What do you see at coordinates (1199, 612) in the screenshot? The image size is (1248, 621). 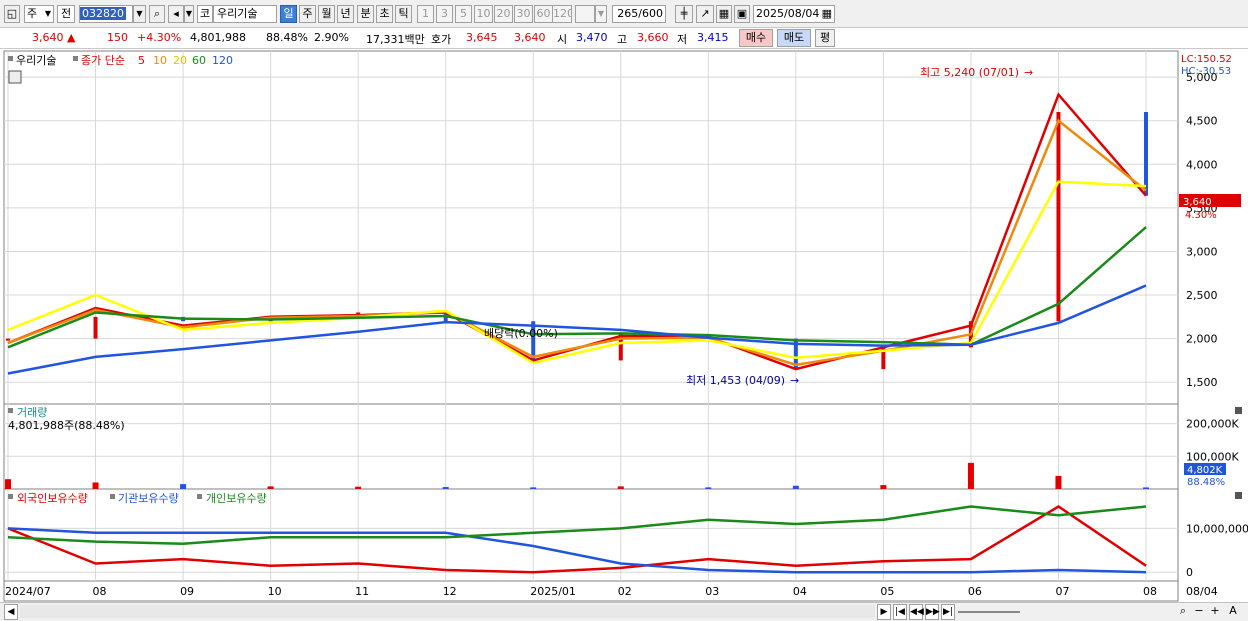 I see `zoom-out-icon: −` at bounding box center [1199, 612].